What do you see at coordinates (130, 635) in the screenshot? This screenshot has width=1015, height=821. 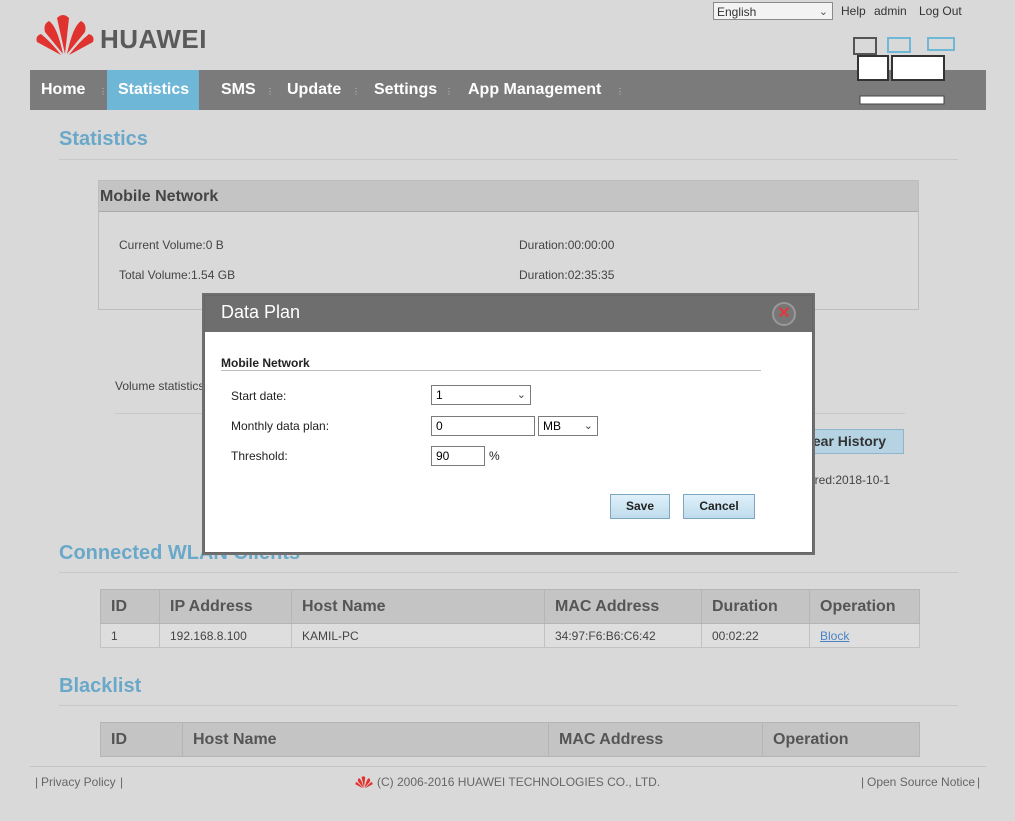 I see `cell-id: 1` at bounding box center [130, 635].